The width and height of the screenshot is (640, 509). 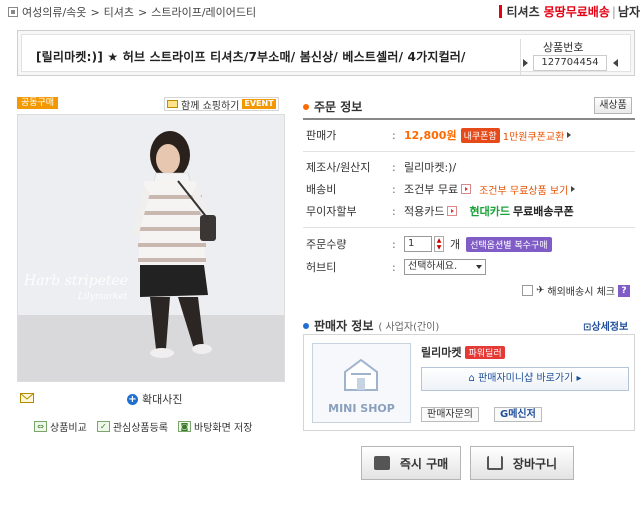 I want to click on house-icon, so click(x=361, y=374).